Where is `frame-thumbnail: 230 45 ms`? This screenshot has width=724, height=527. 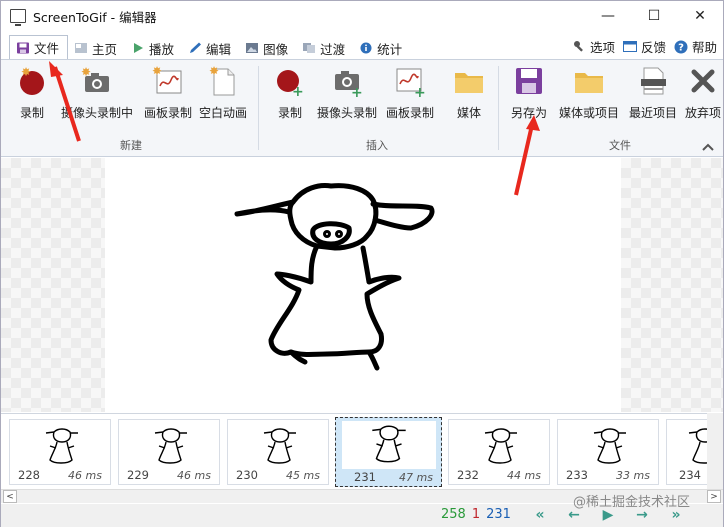 frame-thumbnail: 230 45 ms is located at coordinates (278, 452).